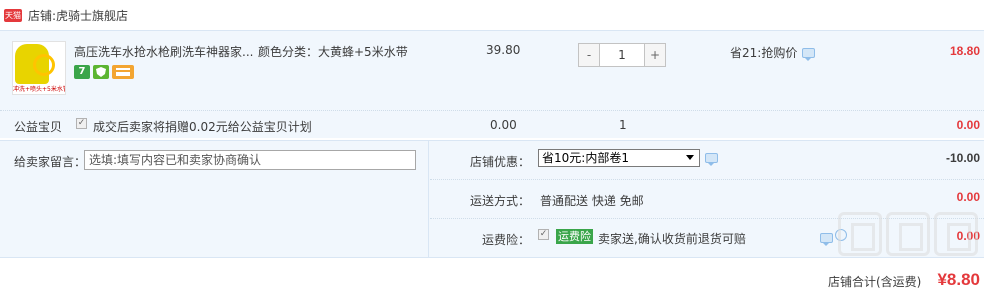  I want to click on shop-name-link: 虎骑士旗舰店, so click(92, 15).